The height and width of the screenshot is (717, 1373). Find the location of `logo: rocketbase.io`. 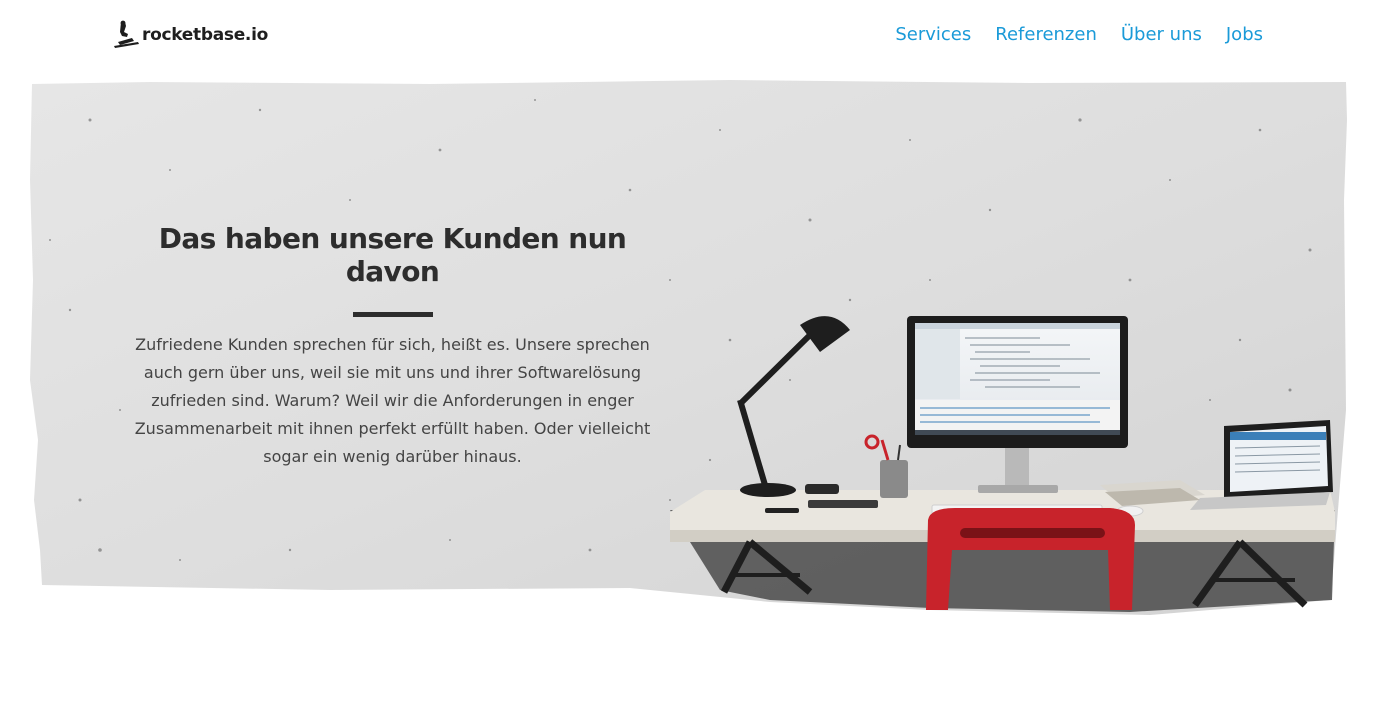

logo: rocketbase.io is located at coordinates (190, 35).